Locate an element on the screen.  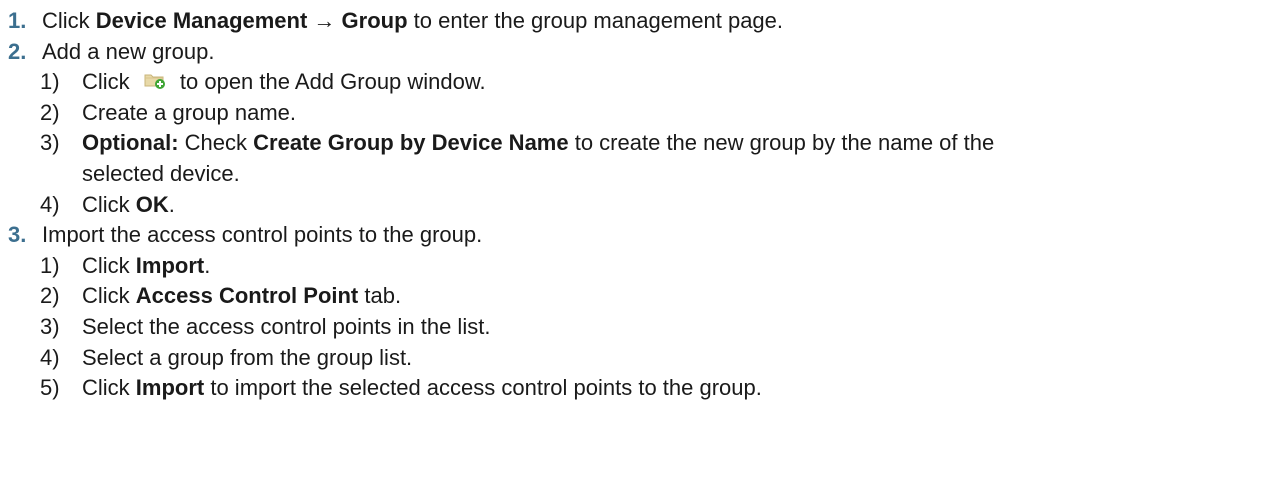
step-text: Add a new group. is located at coordinates (128, 51).